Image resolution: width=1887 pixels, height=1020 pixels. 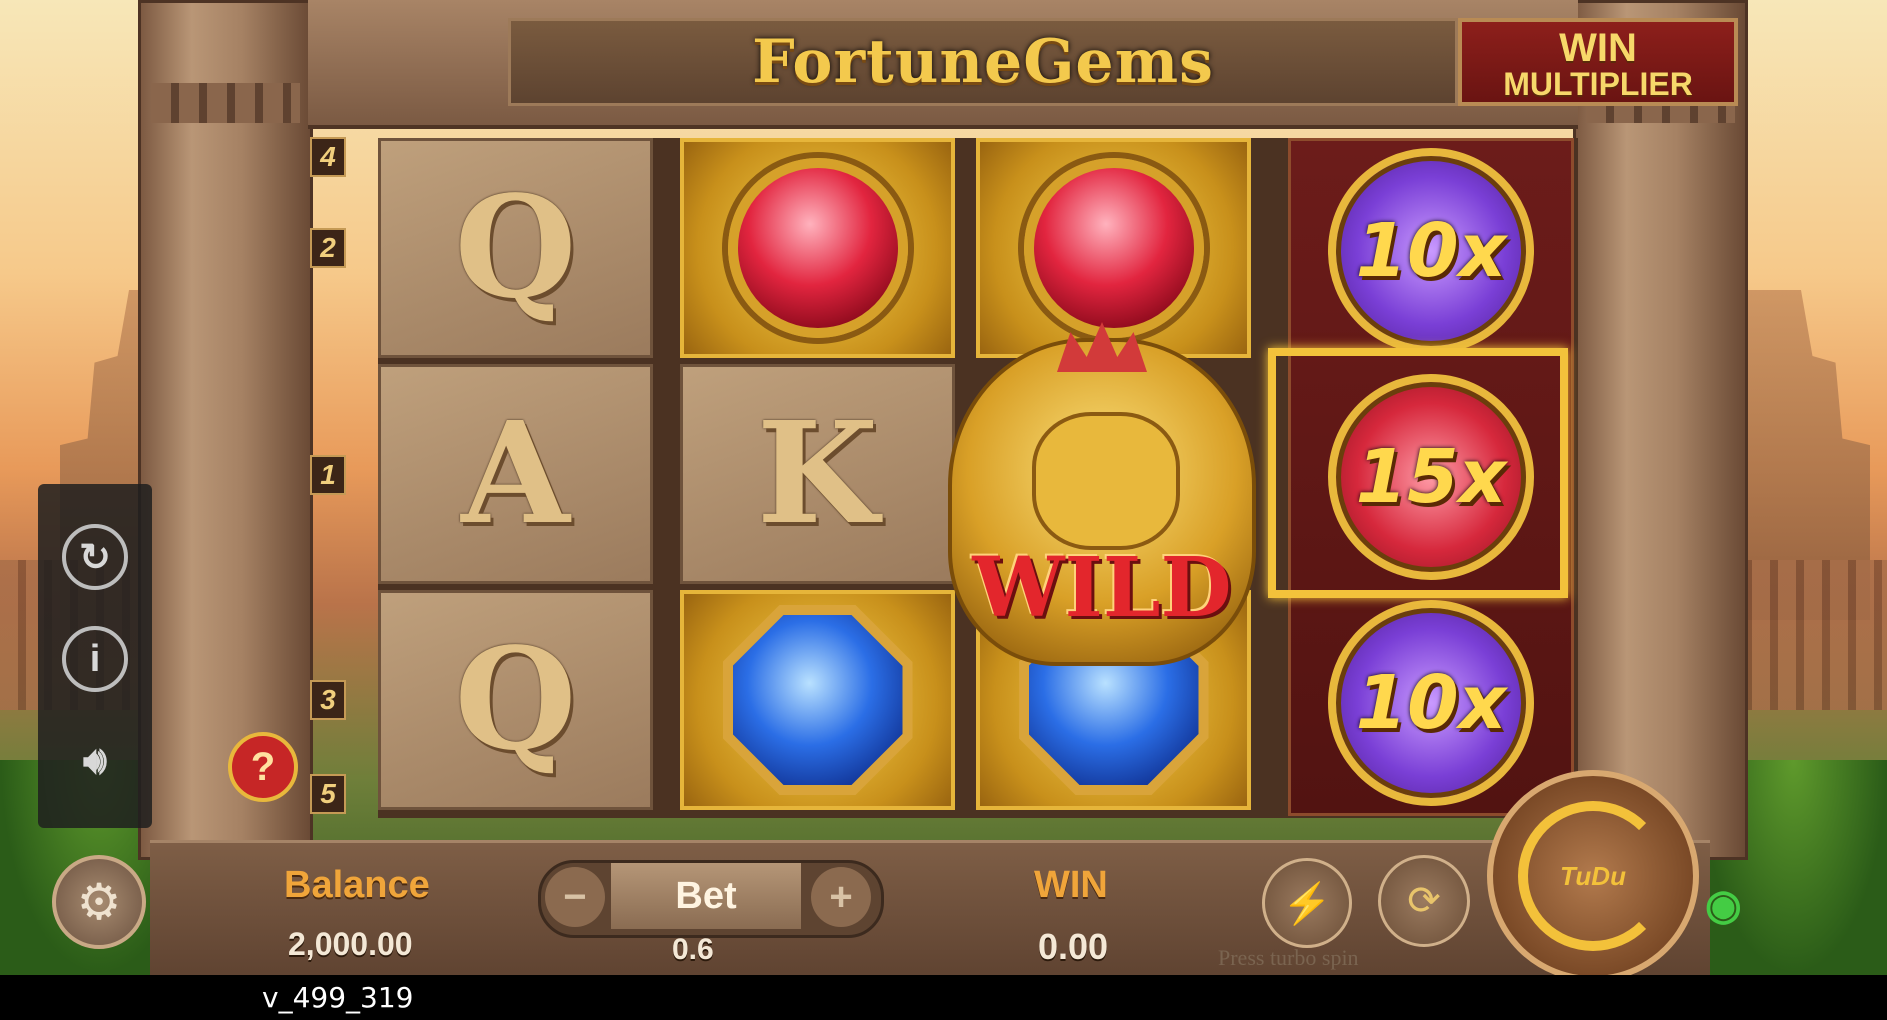 What do you see at coordinates (328, 794) in the screenshot?
I see `payline-marker: 5` at bounding box center [328, 794].